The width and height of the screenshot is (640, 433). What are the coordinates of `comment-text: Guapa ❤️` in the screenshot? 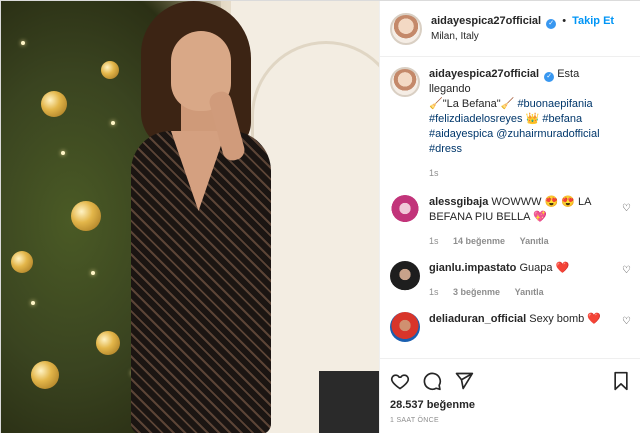 It's located at (544, 268).